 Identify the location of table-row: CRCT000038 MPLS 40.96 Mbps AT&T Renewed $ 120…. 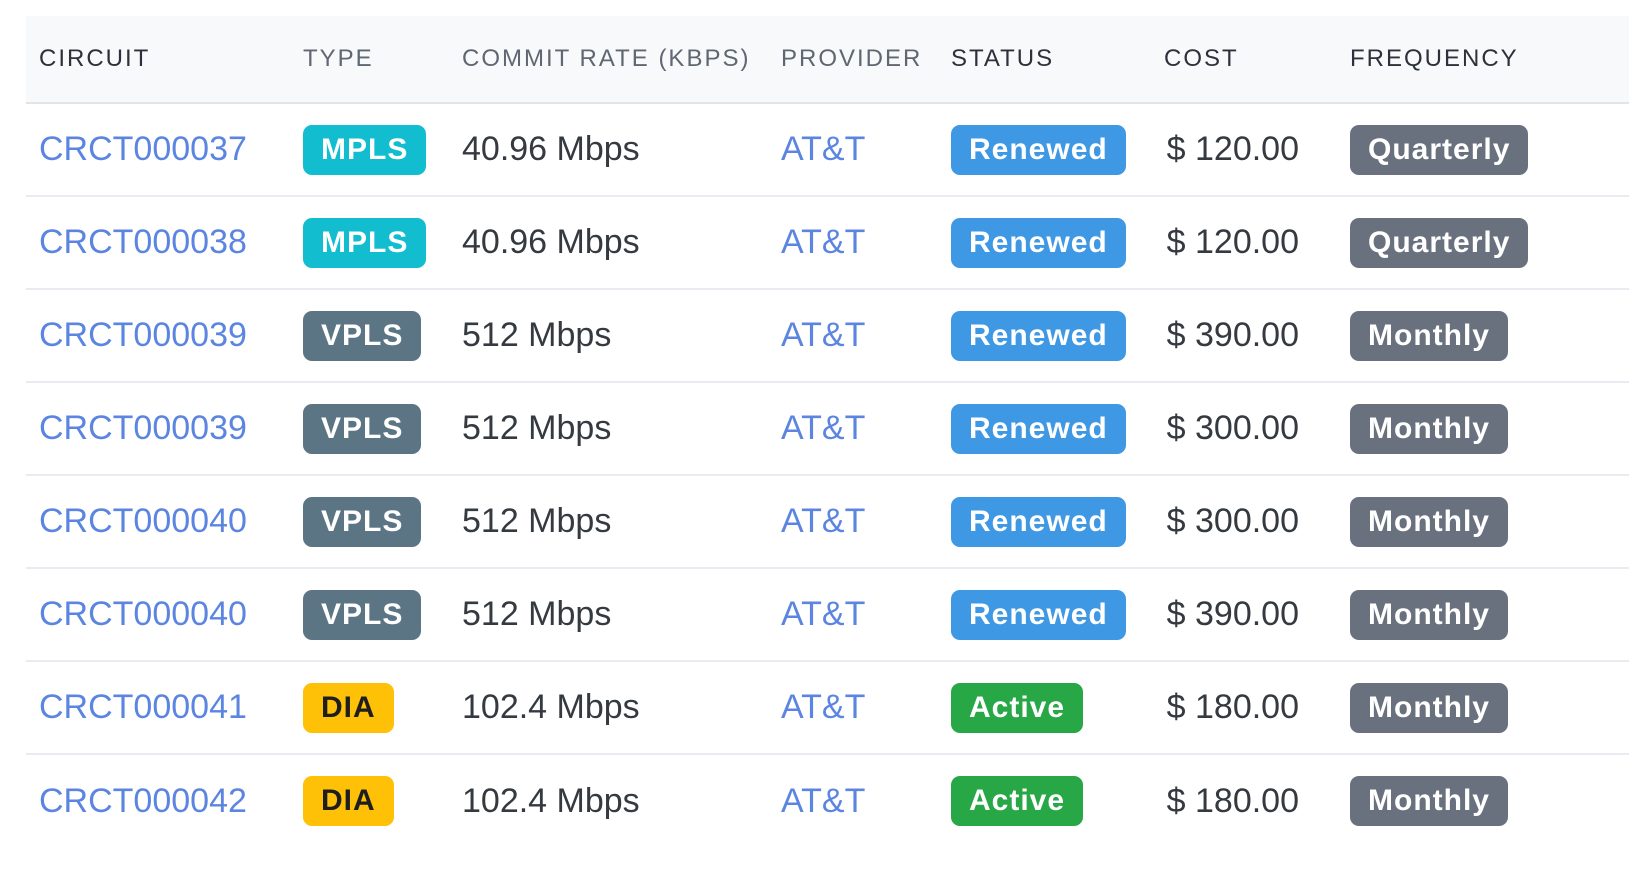
(827, 242).